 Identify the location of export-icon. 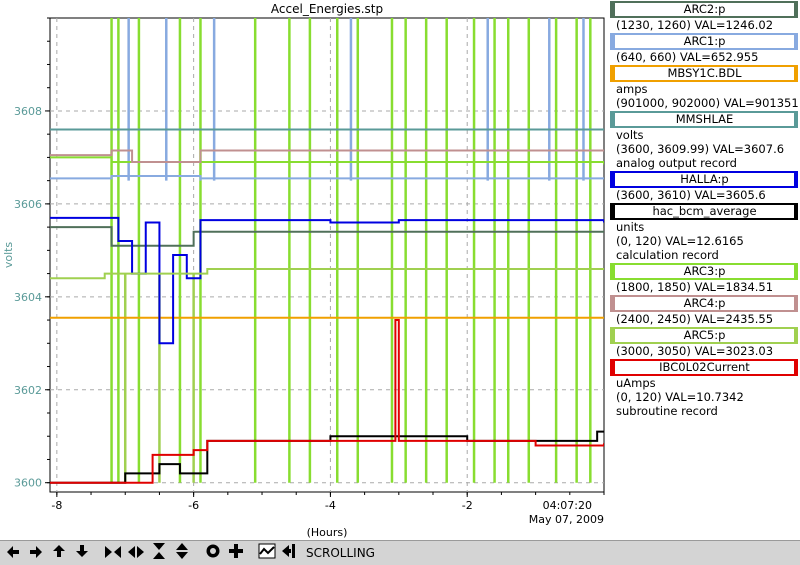
(290, 553).